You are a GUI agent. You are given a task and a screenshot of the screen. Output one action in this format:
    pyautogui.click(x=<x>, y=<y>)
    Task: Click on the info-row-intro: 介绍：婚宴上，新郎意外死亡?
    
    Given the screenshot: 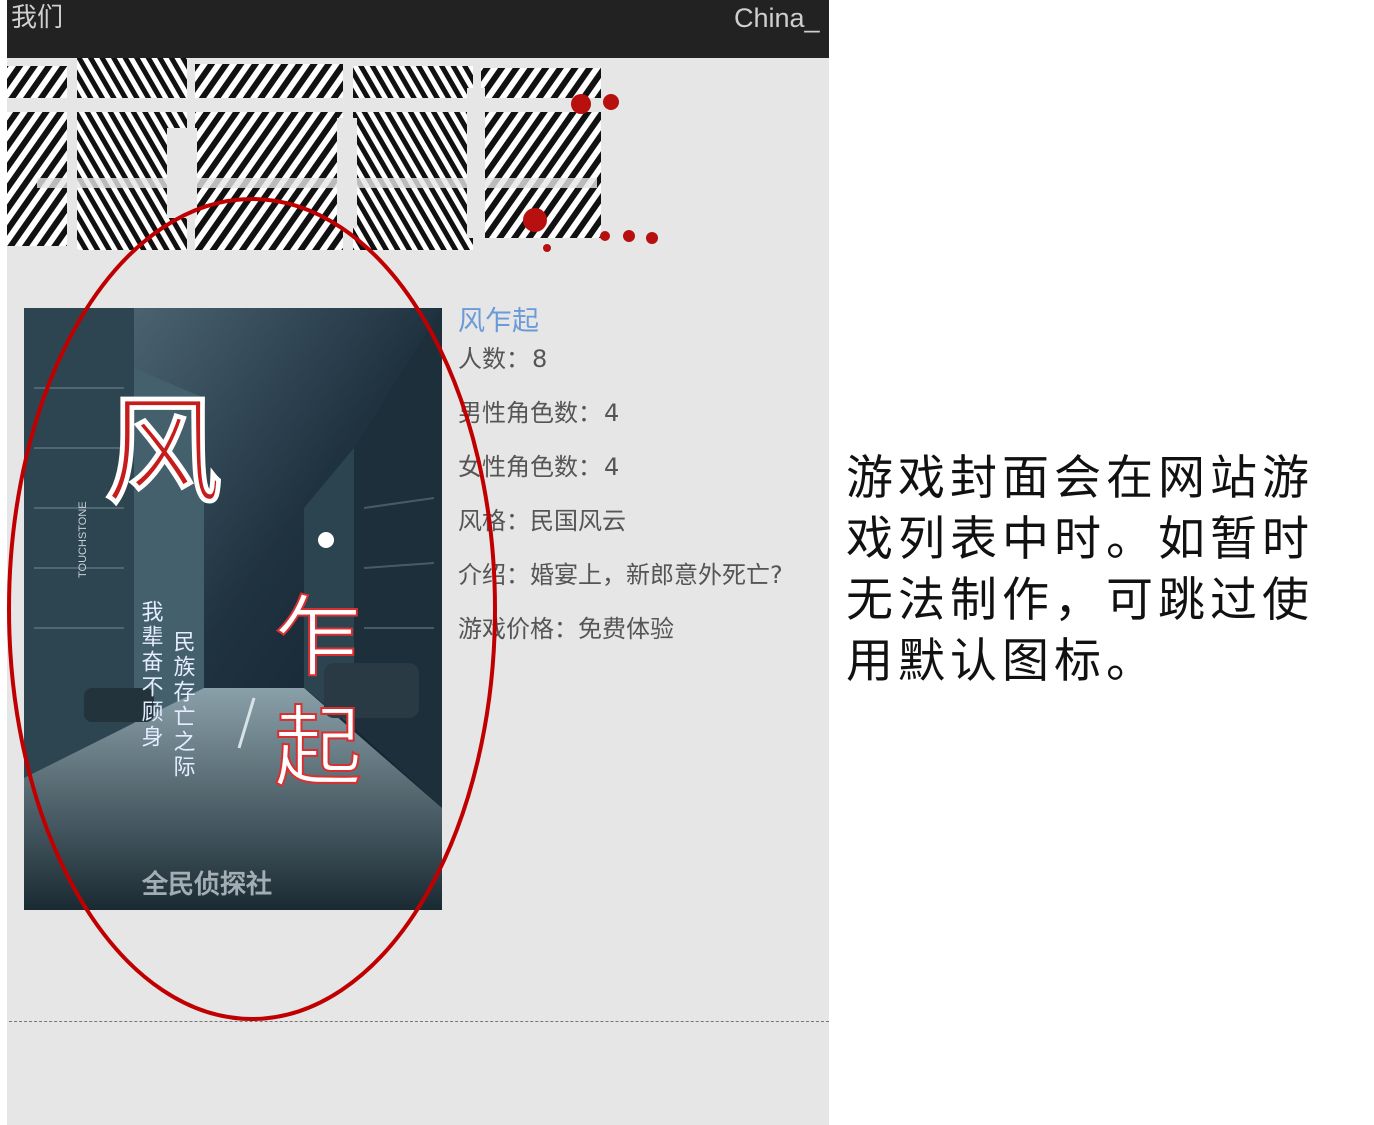 What is the action you would take?
    pyautogui.click(x=643, y=575)
    